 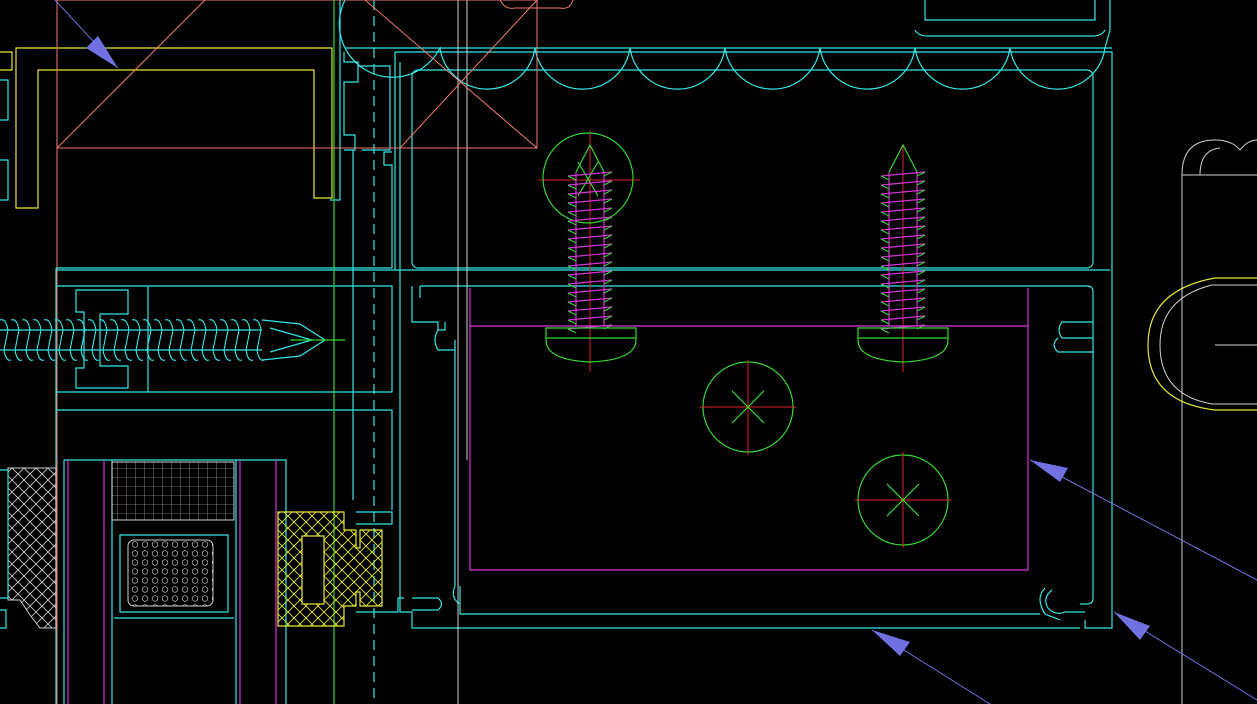 I want to click on horizontal-self-drilling-screw, so click(x=172, y=340).